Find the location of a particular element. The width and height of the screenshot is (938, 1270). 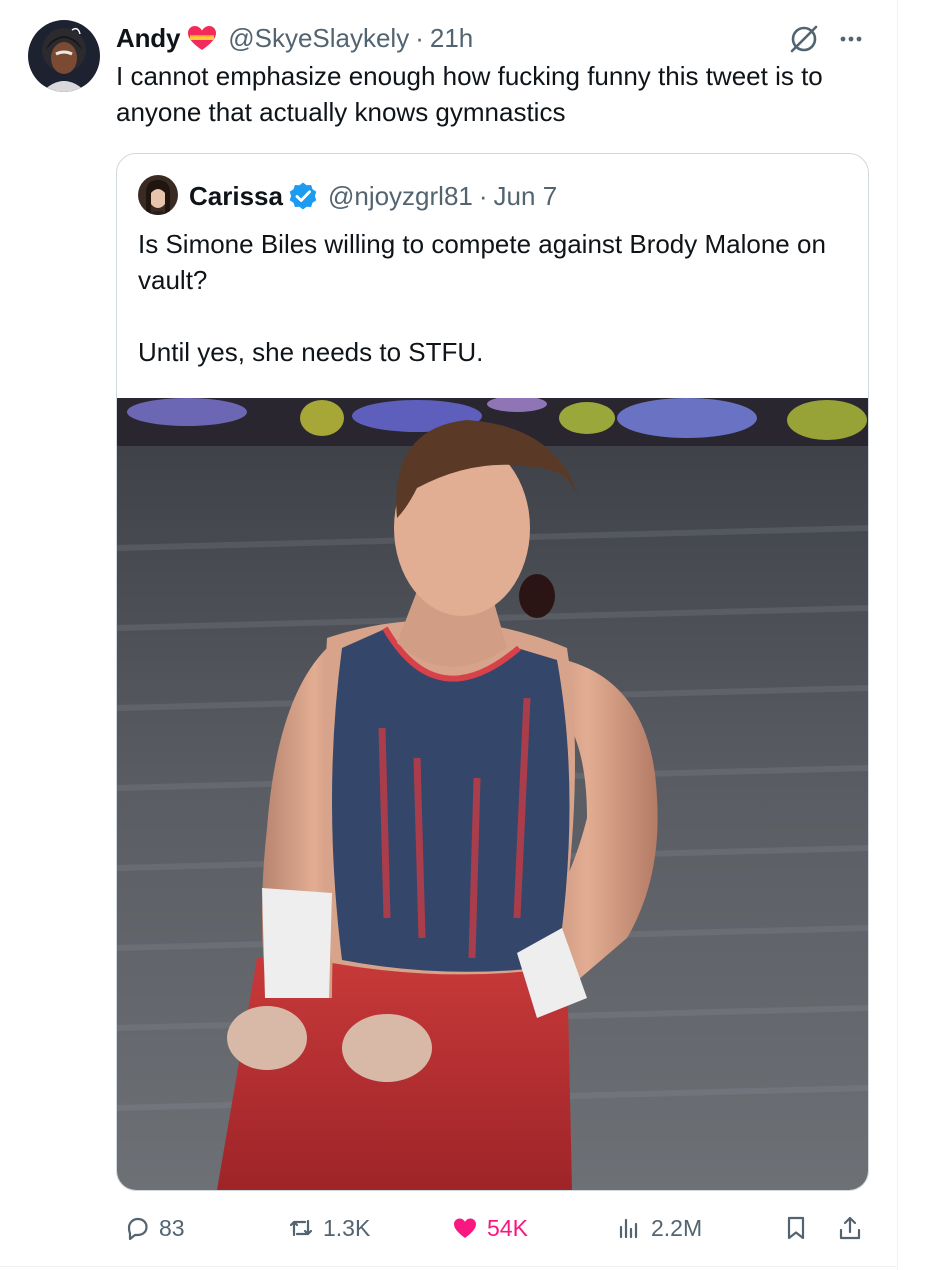

like-button: 54K is located at coordinates (489, 1228).